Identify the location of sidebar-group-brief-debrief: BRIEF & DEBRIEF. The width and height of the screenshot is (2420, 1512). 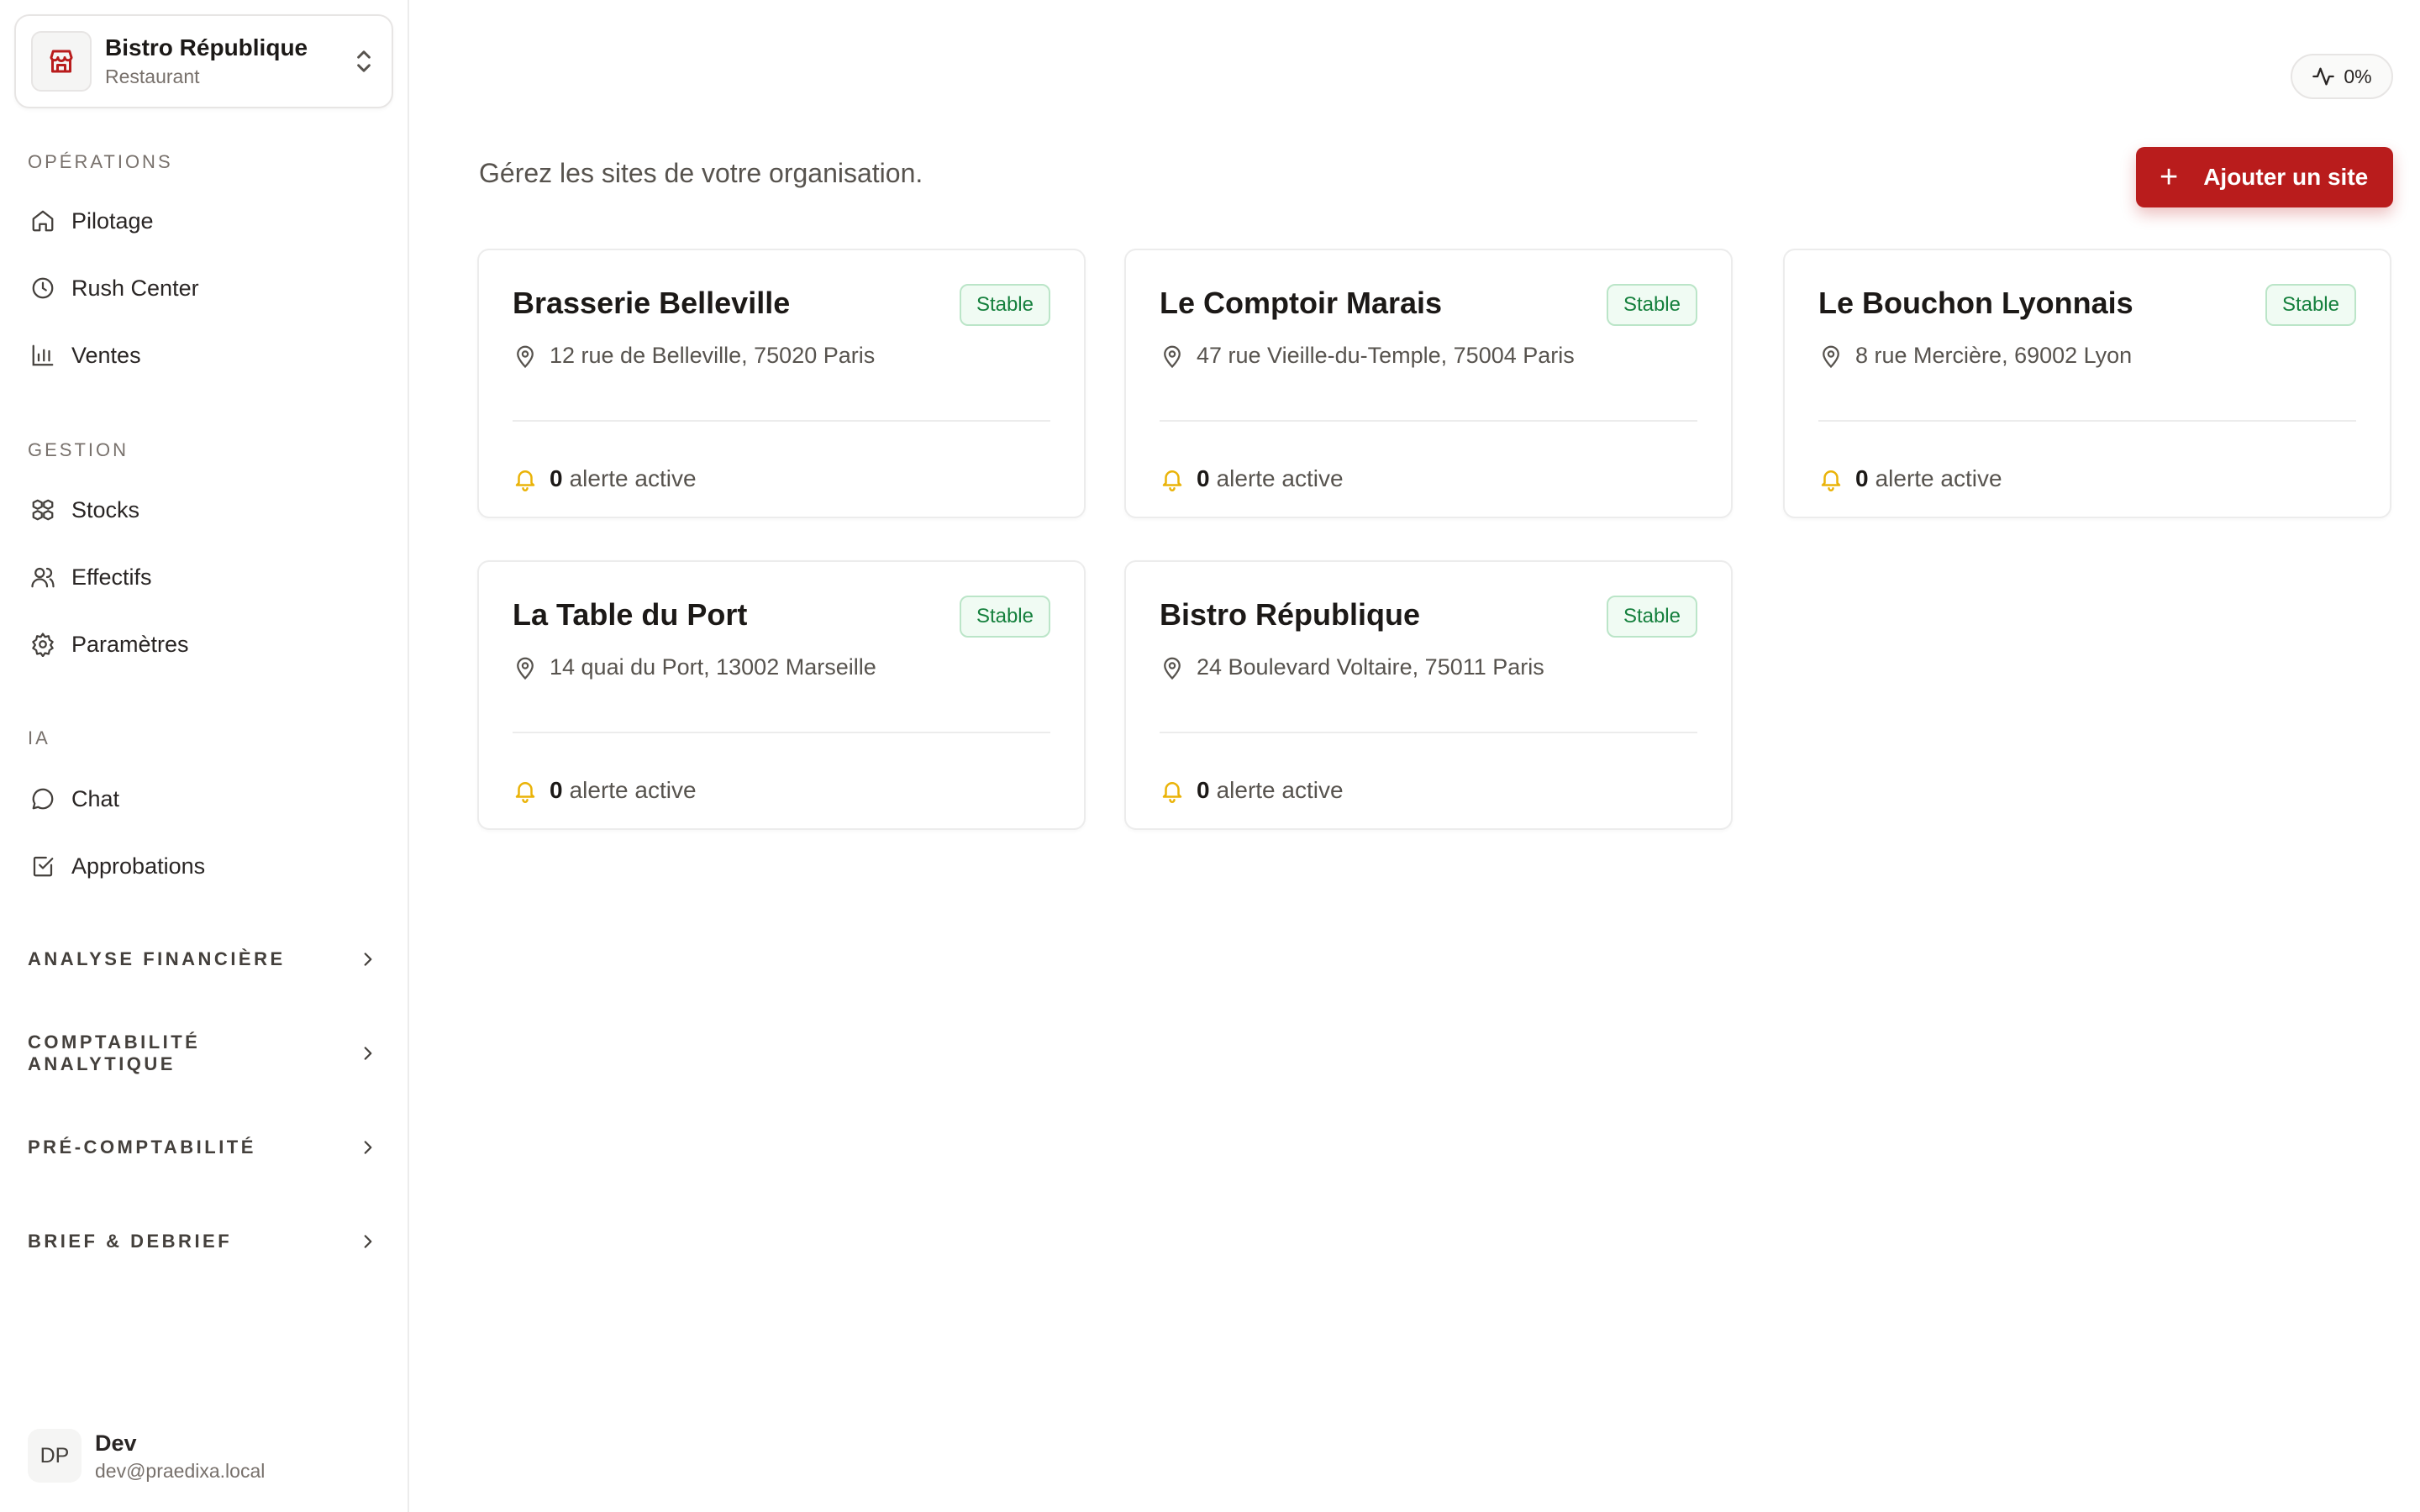
(204, 1241).